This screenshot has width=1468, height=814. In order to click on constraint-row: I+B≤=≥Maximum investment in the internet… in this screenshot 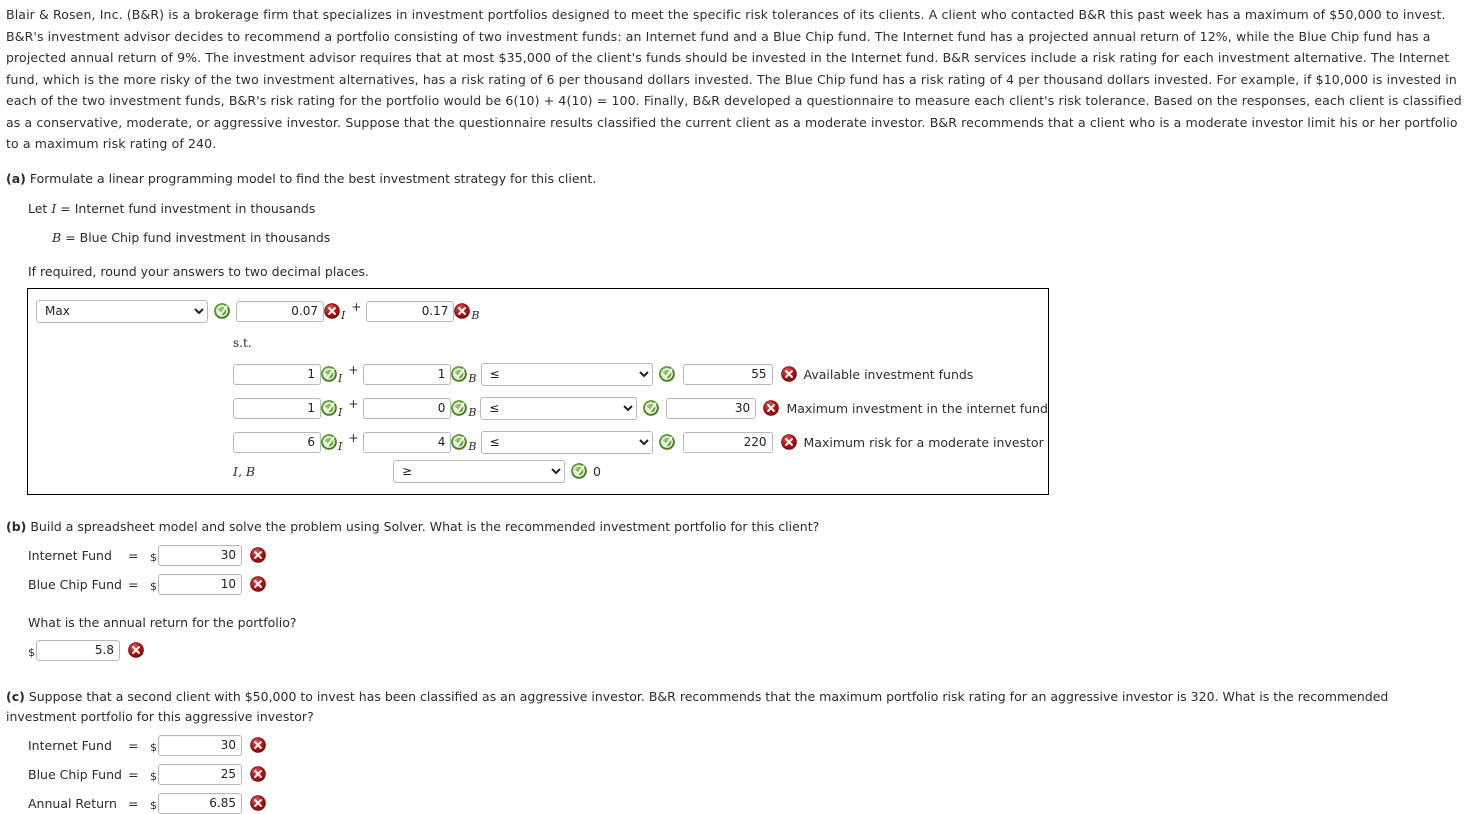, I will do `click(538, 408)`.